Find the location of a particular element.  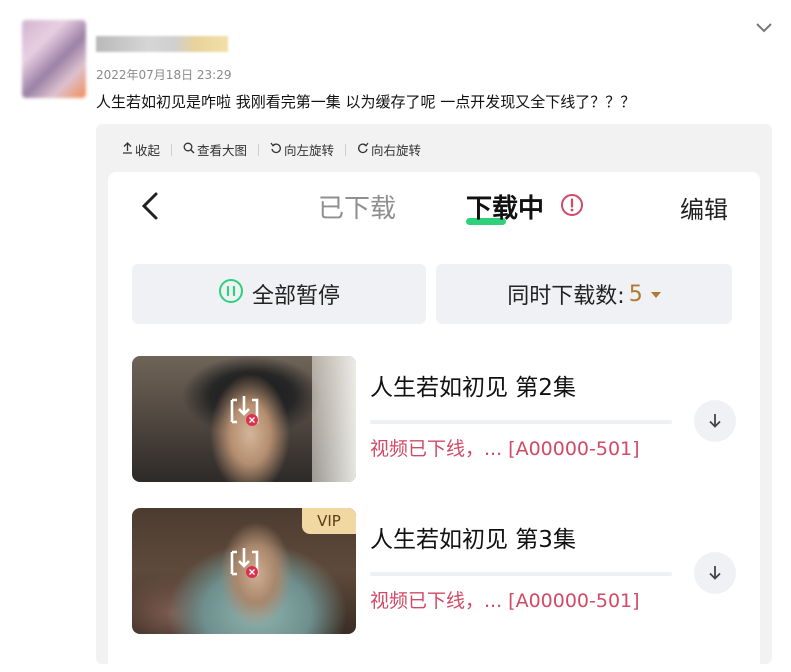

pause-circle-icon is located at coordinates (231, 294).